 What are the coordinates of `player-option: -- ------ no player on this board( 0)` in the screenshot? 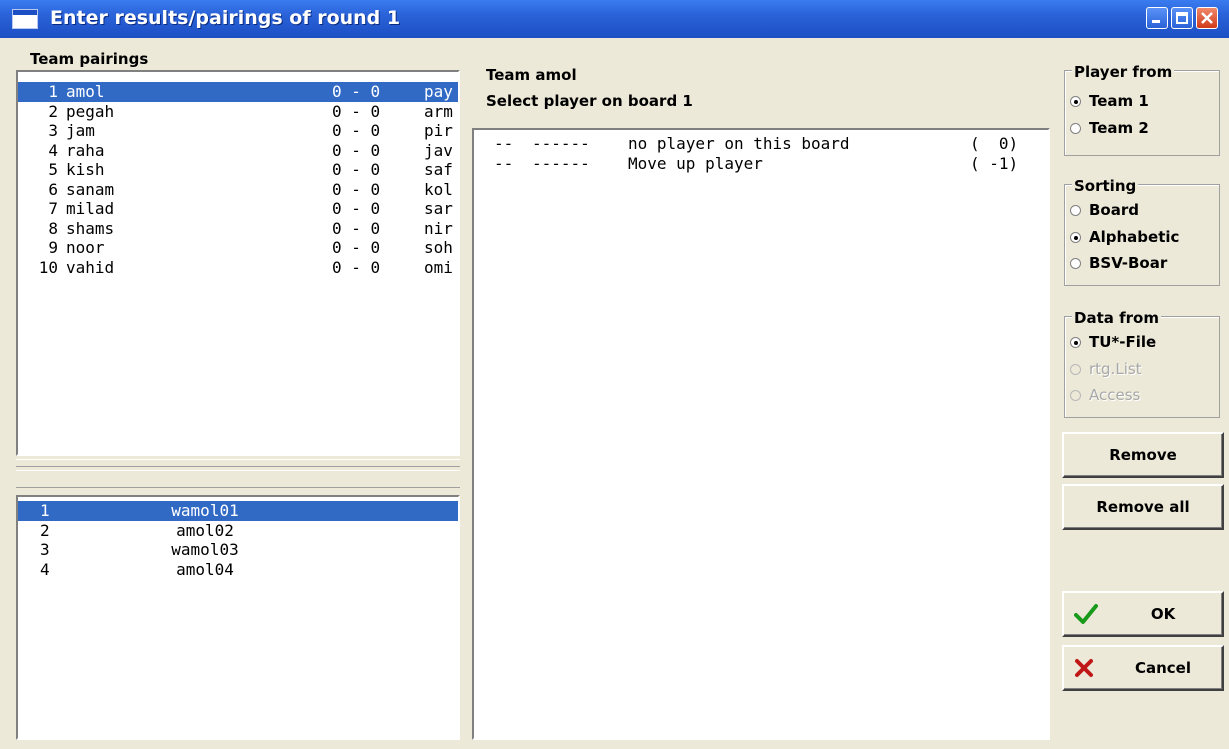 It's located at (761, 144).